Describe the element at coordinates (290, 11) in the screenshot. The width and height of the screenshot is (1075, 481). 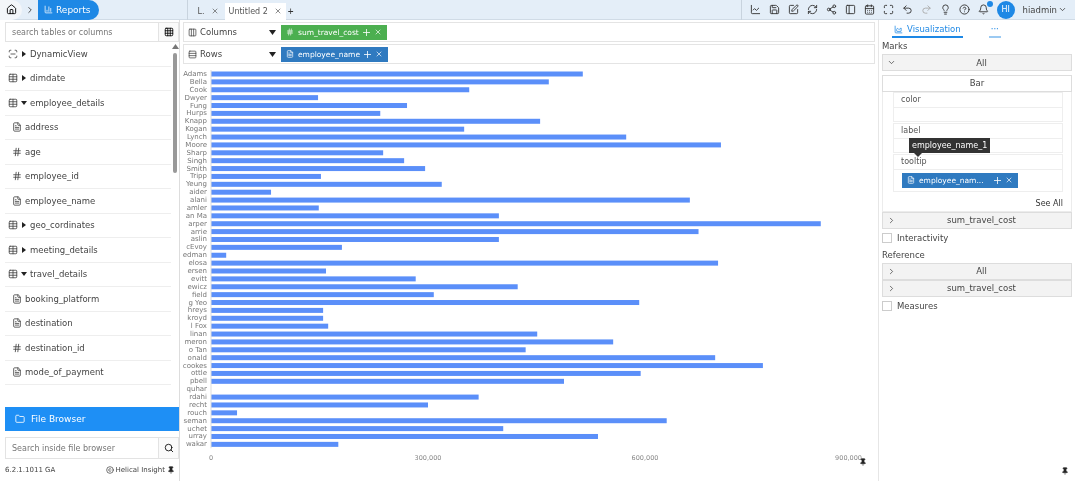
I see `add-tab-button: +` at that location.